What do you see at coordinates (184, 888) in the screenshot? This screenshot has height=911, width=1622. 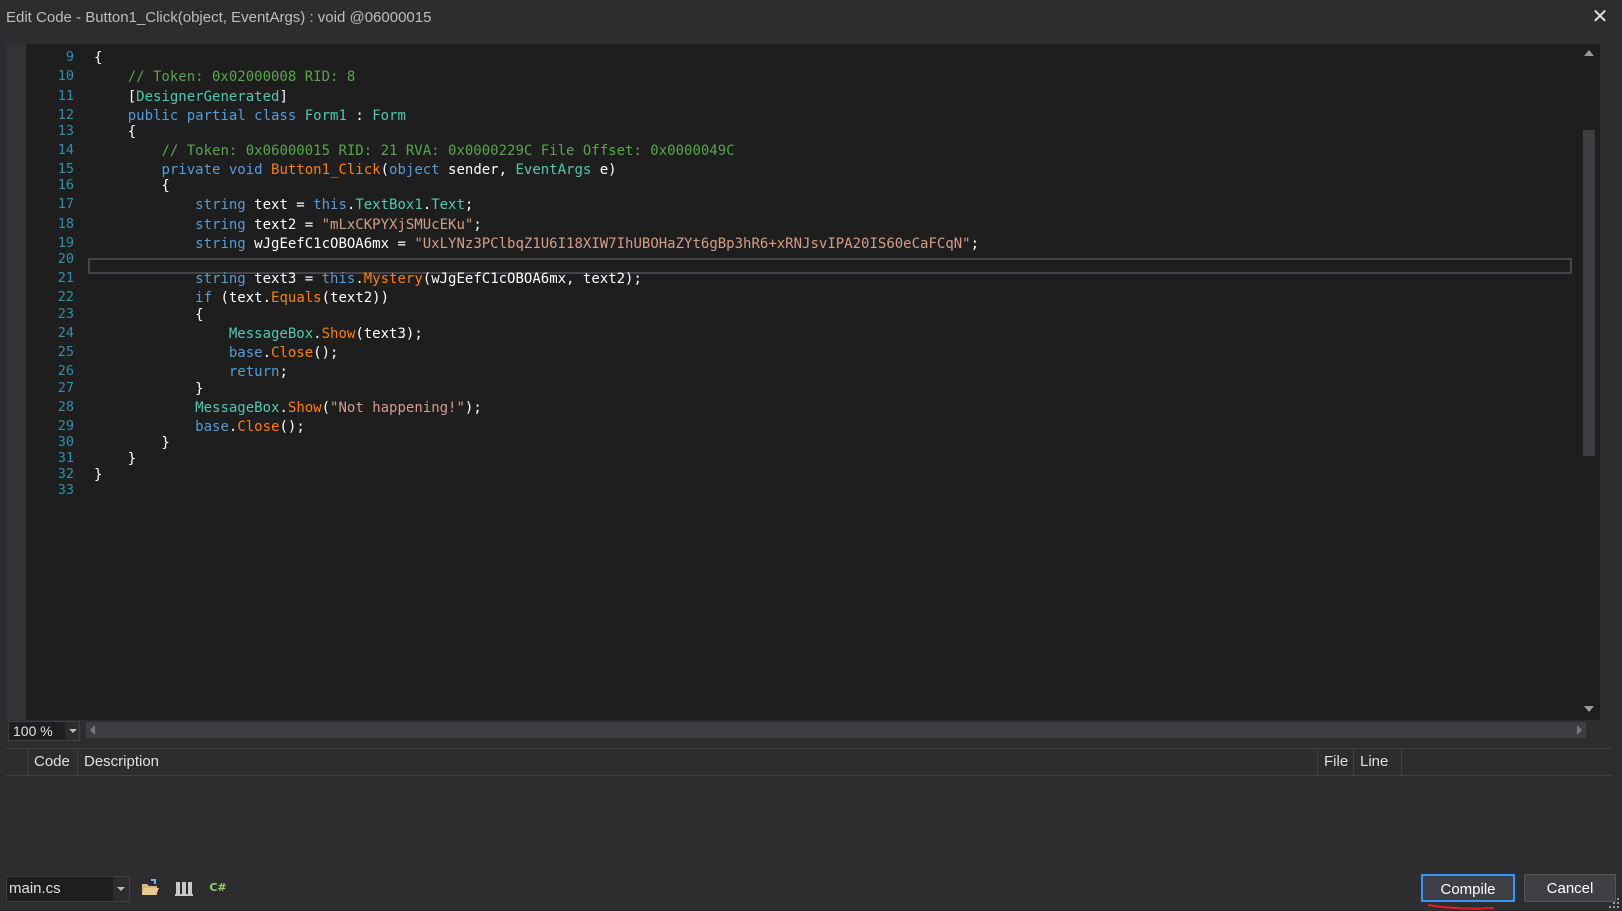 I see `references-icon` at bounding box center [184, 888].